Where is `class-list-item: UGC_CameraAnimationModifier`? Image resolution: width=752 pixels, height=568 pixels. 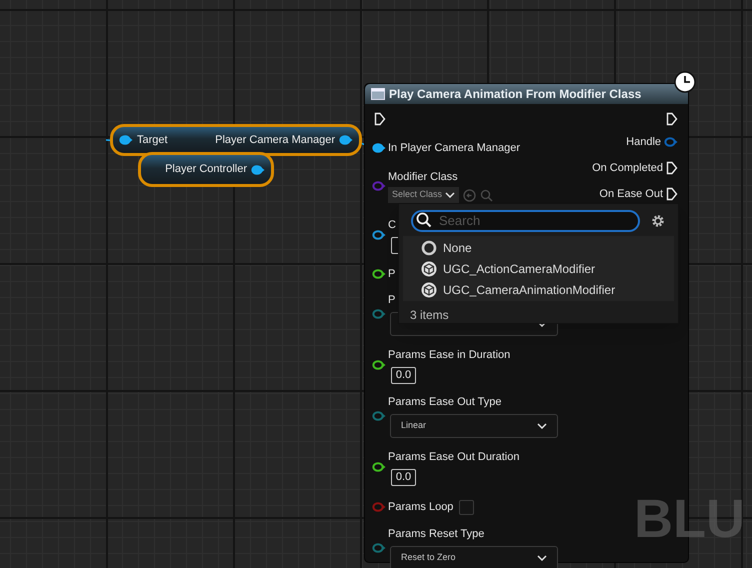
class-list-item: UGC_CameraAnimationModifier is located at coordinates (538, 289).